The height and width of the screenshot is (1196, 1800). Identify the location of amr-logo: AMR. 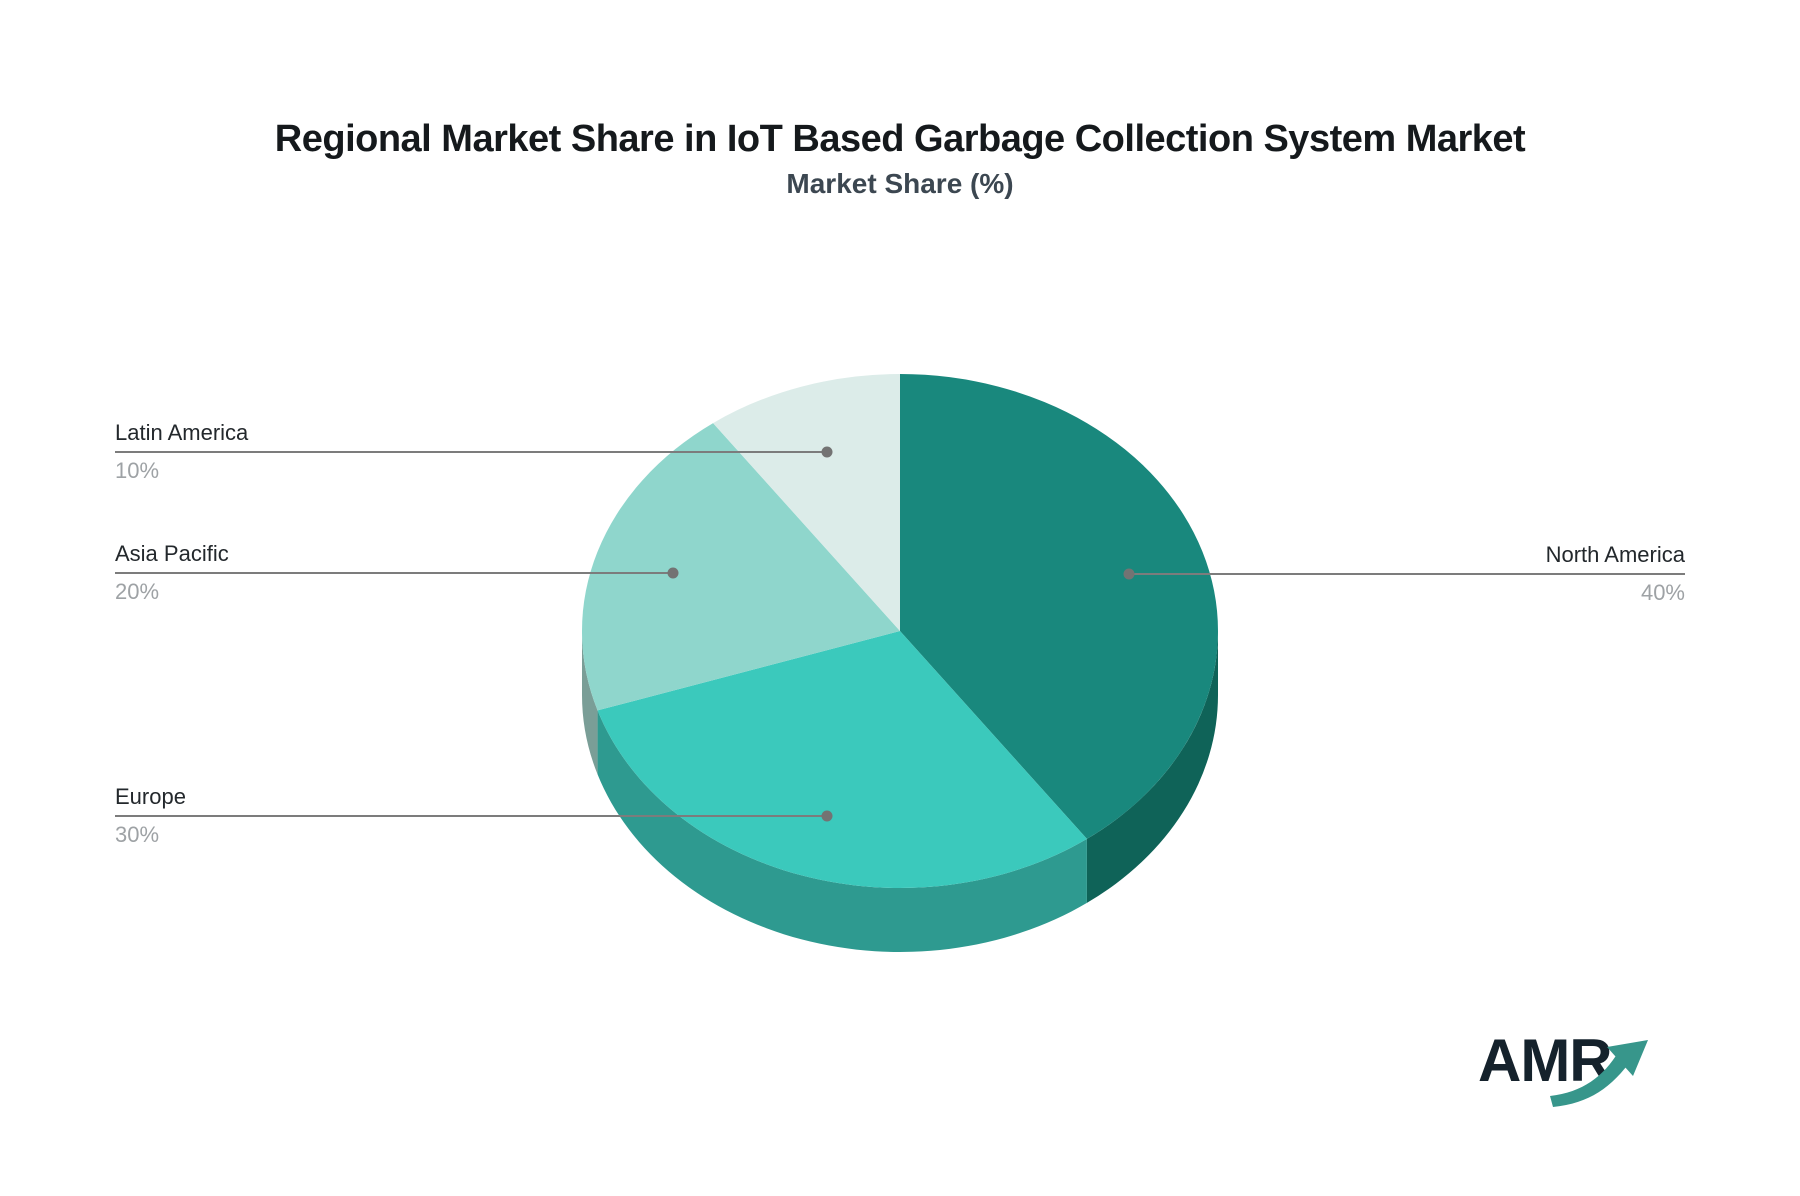
(1573, 1075).